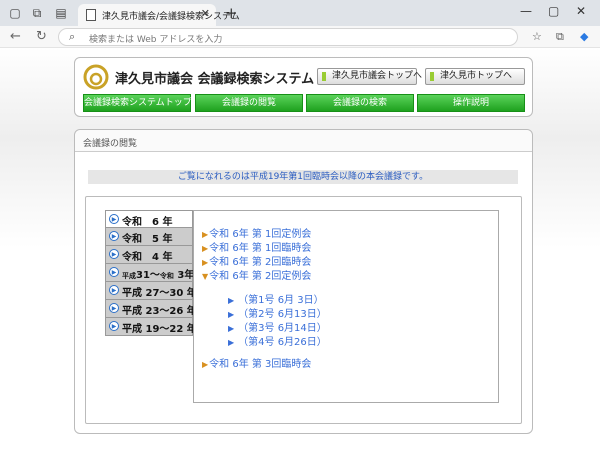  I want to click on nav-search: 会議録の検索, so click(360, 103).